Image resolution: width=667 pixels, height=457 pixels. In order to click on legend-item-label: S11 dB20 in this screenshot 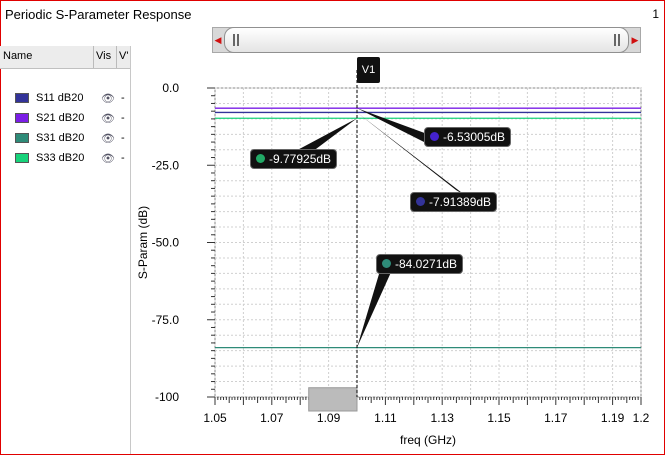, I will do `click(60, 98)`.